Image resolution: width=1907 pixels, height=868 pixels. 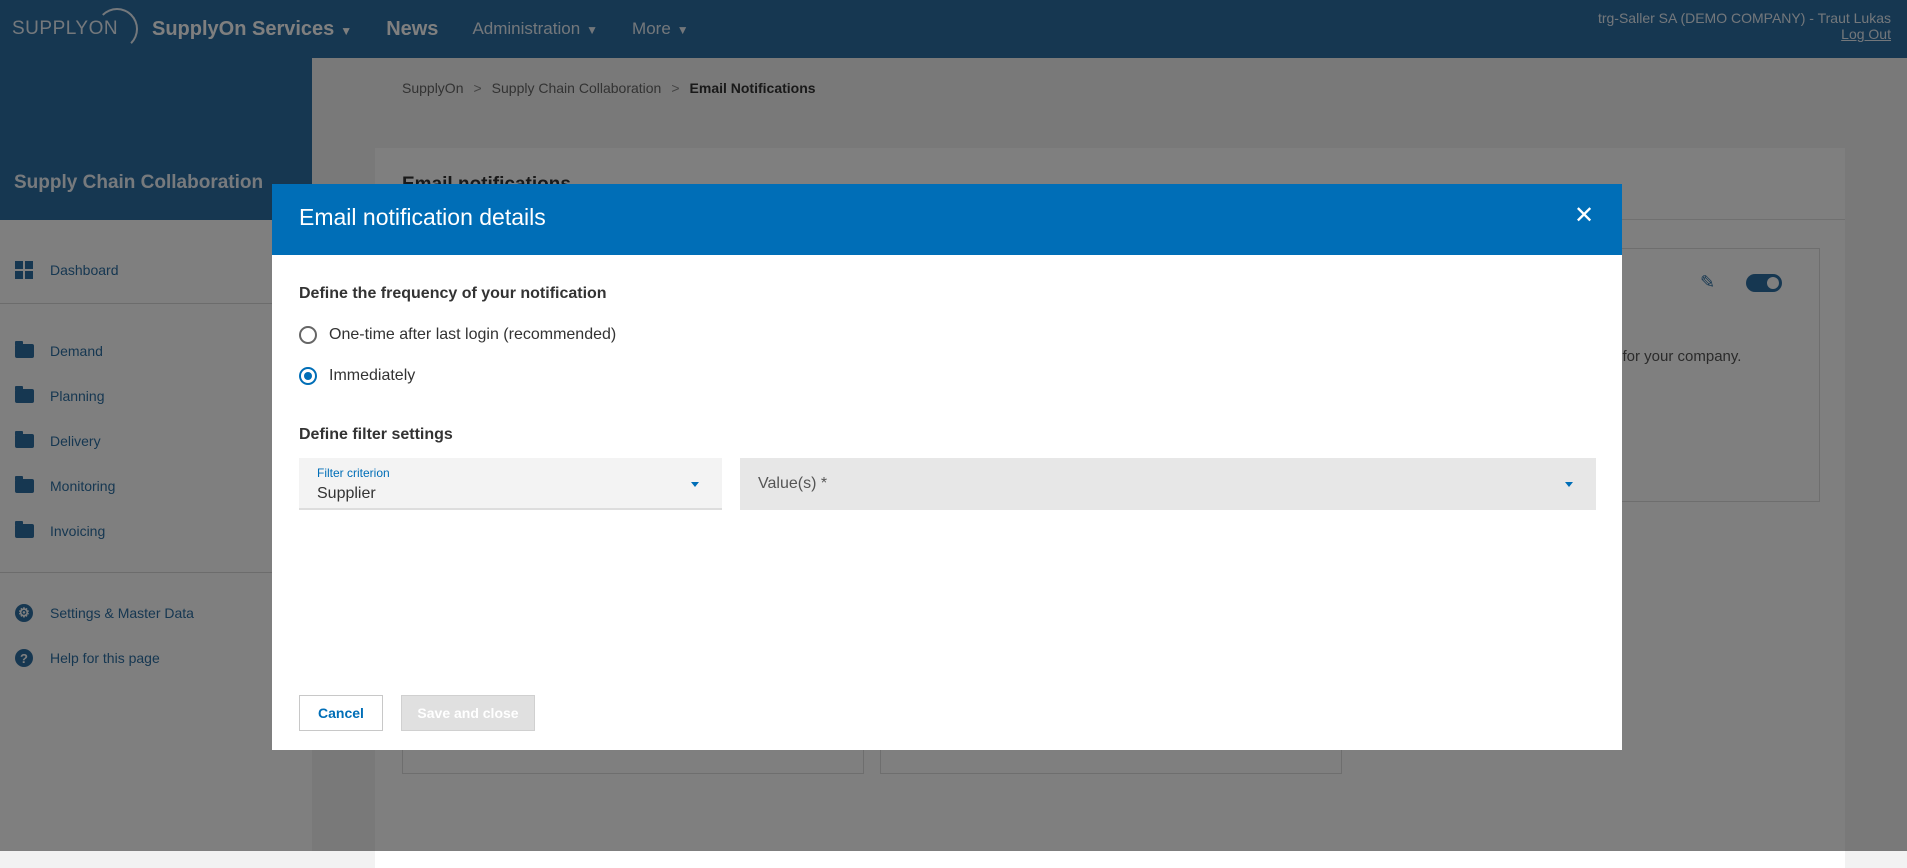 What do you see at coordinates (1584, 216) in the screenshot?
I see `close-icon: ✕` at bounding box center [1584, 216].